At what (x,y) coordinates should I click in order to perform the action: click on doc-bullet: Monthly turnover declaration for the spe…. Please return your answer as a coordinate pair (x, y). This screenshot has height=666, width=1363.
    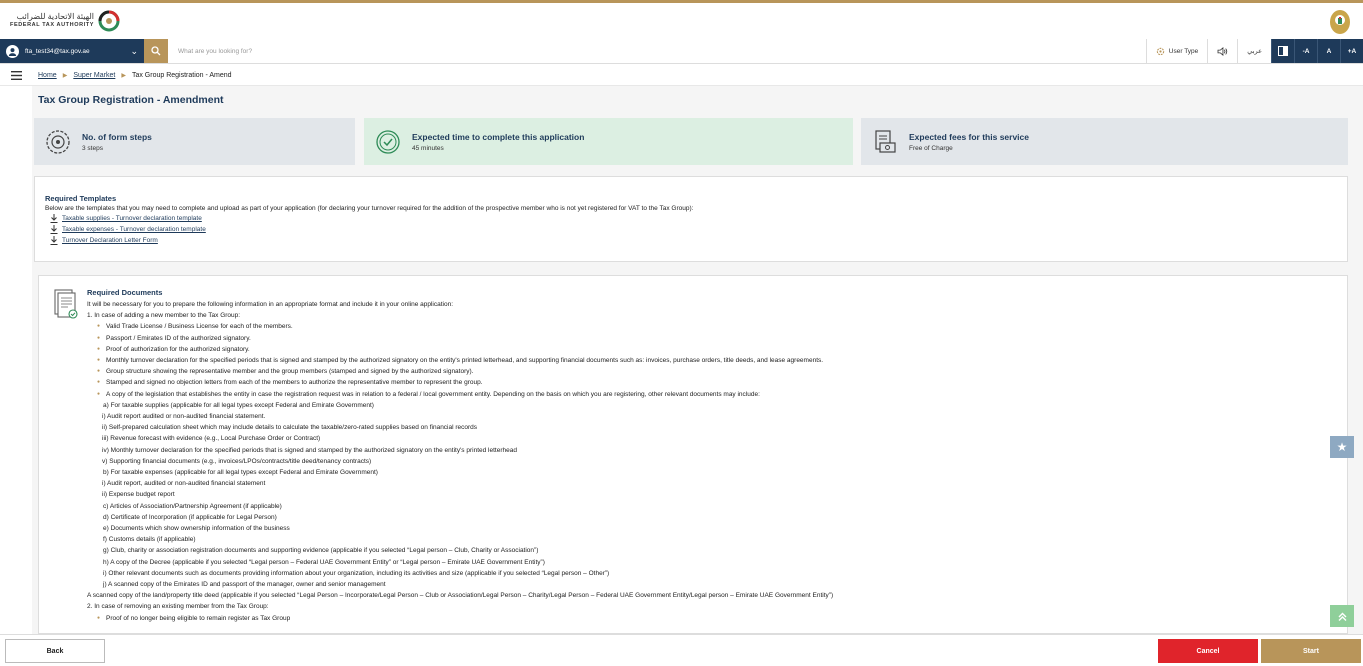
    Looking at the image, I should click on (717, 360).